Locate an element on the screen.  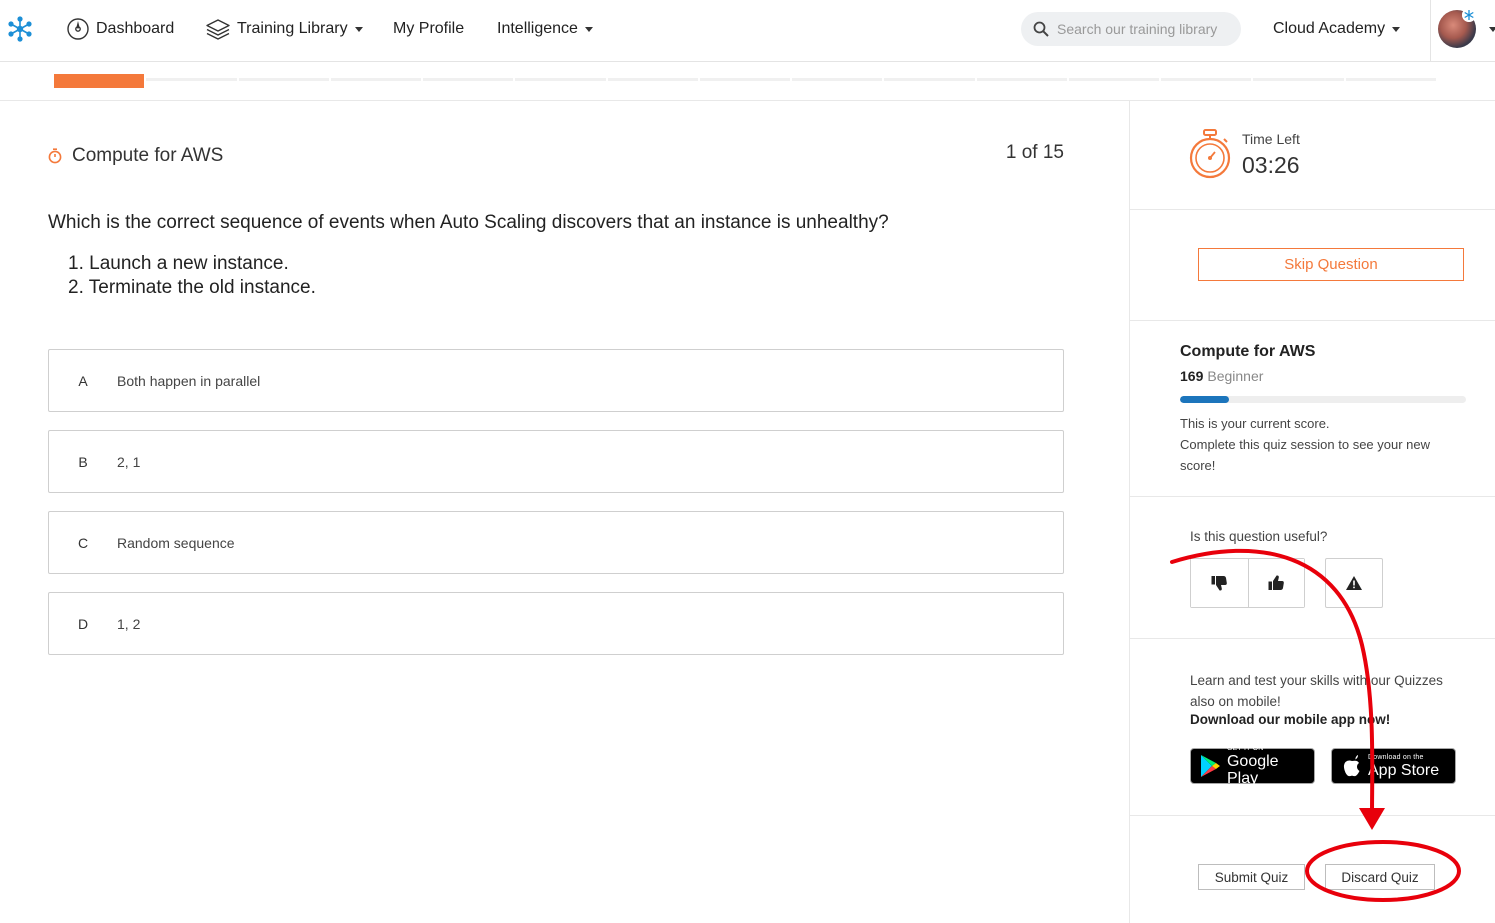
question-counter: 1 of 15 is located at coordinates (1034, 152).